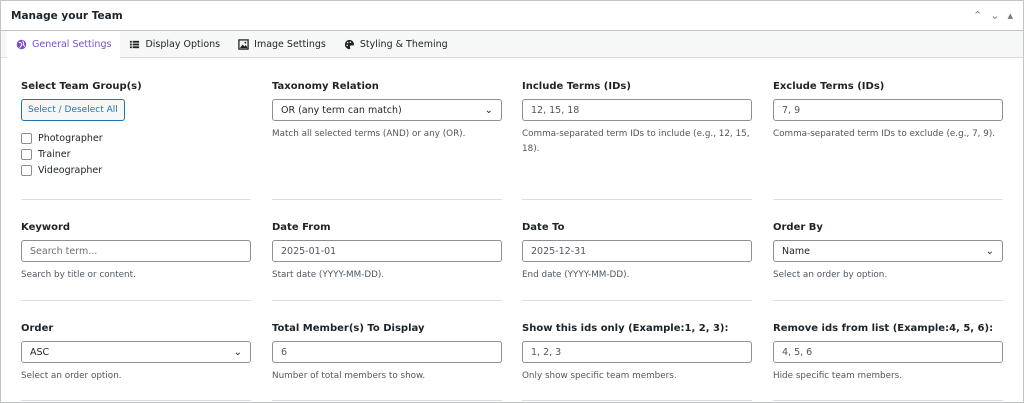  What do you see at coordinates (977, 15) in the screenshot?
I see `chevron-up-icon: ⌃` at bounding box center [977, 15].